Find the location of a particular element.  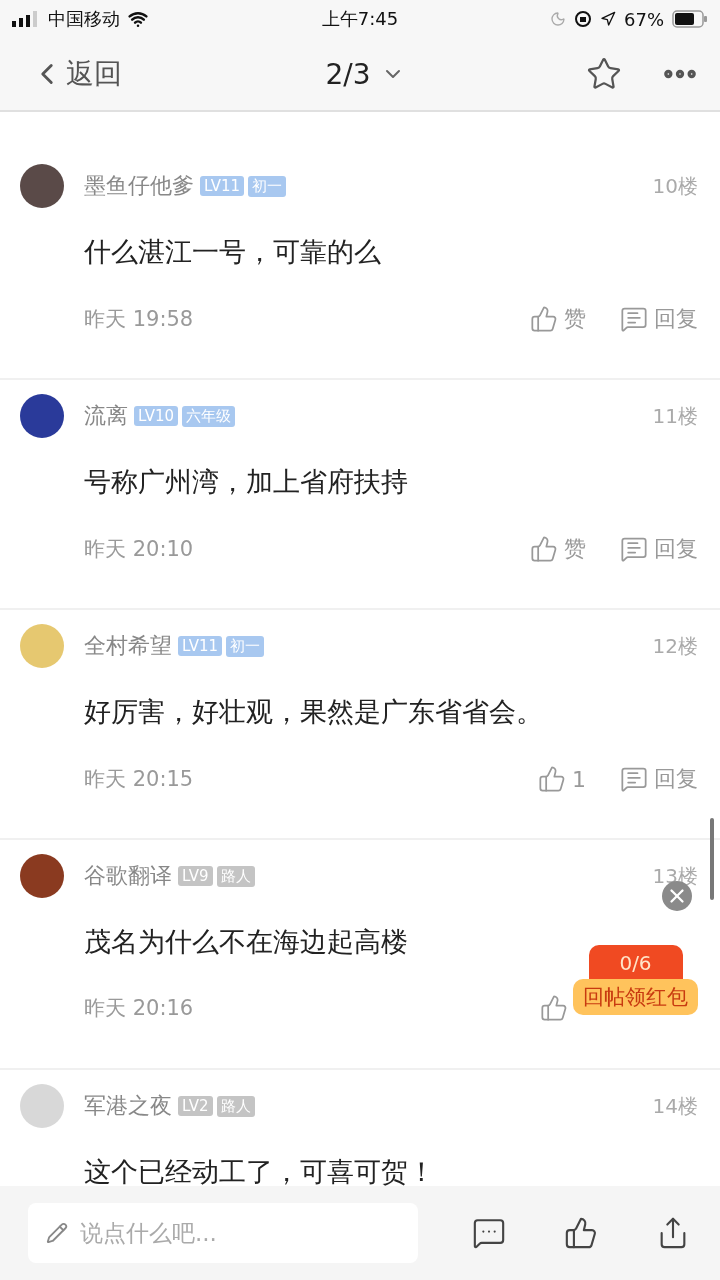

signal-icon is located at coordinates (26, 19).